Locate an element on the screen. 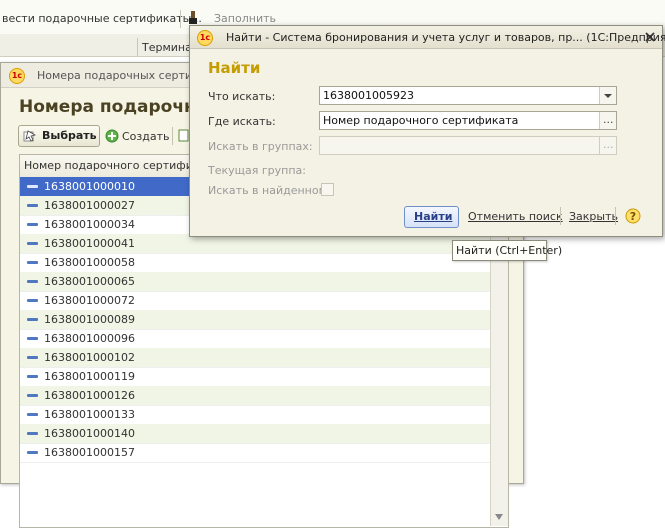 The height and width of the screenshot is (528, 665). close-button: Закрыть is located at coordinates (593, 216).